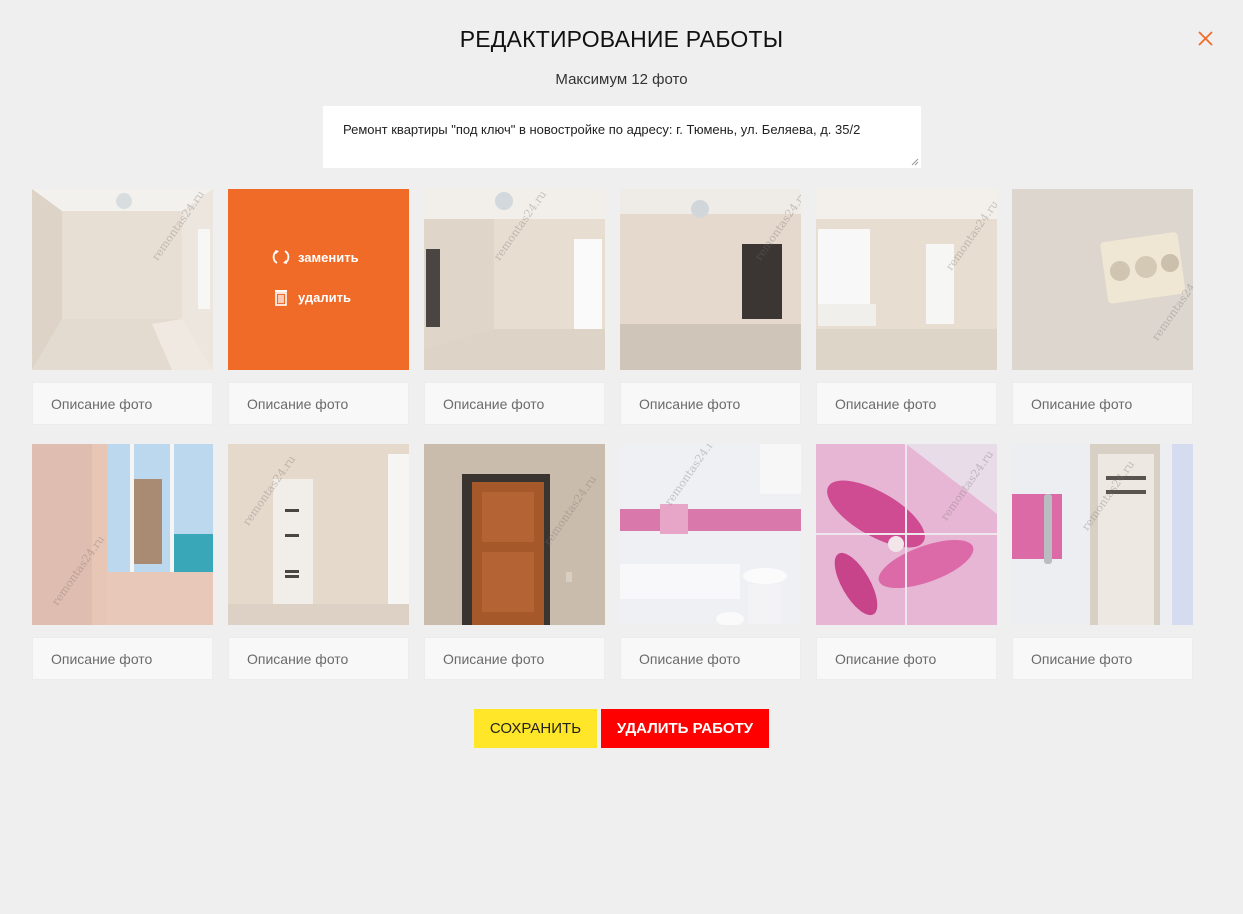 This screenshot has width=1243, height=914. What do you see at coordinates (535, 728) in the screenshot?
I see `save-button: СОХРАНИТЬ` at bounding box center [535, 728].